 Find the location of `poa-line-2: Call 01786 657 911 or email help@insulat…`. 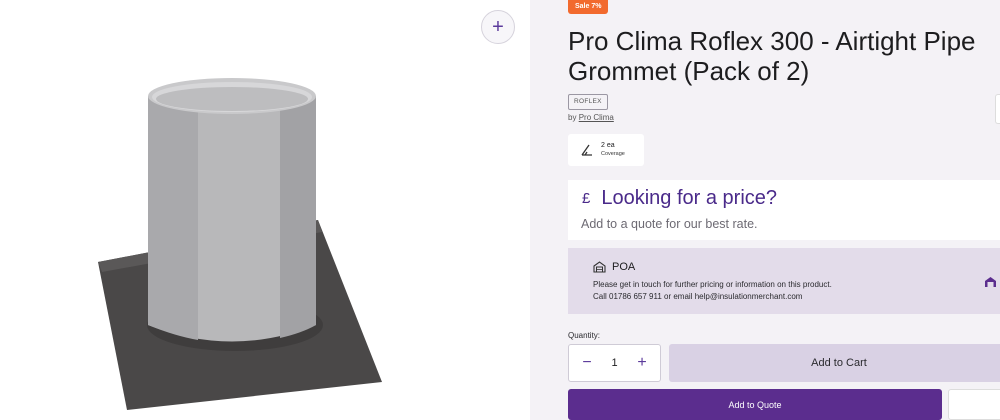

poa-line-2: Call 01786 657 911 or email help@insulat… is located at coordinates (698, 296).